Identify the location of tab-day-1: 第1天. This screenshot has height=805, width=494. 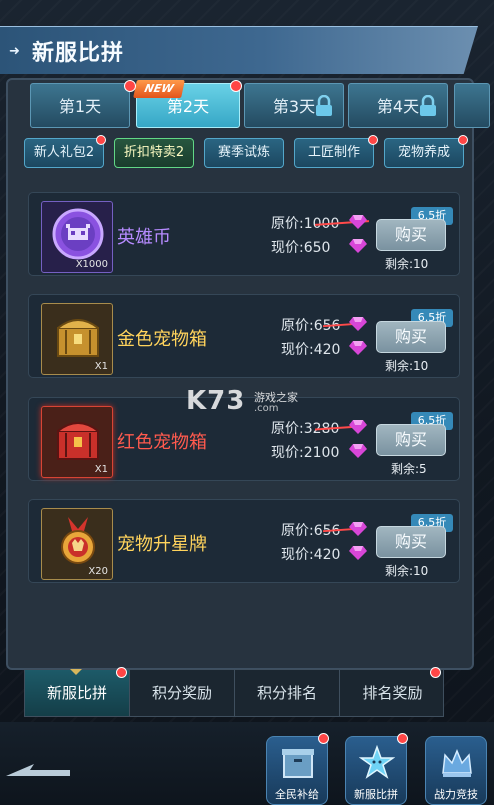
(80, 105).